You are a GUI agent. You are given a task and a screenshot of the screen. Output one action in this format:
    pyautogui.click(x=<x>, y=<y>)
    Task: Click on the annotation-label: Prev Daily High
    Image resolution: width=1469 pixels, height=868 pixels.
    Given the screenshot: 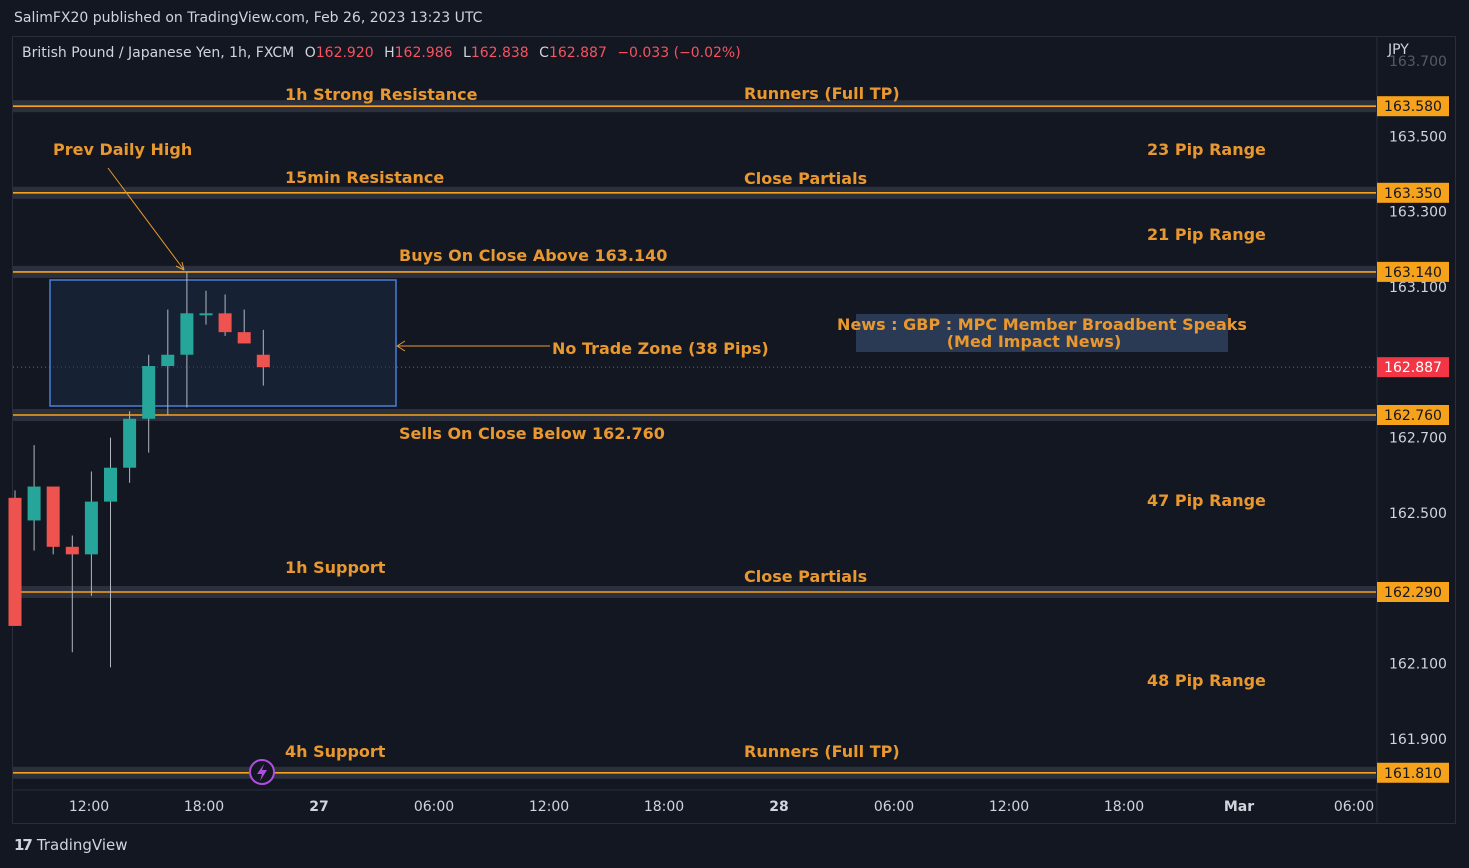 What is the action you would take?
    pyautogui.click(x=122, y=149)
    